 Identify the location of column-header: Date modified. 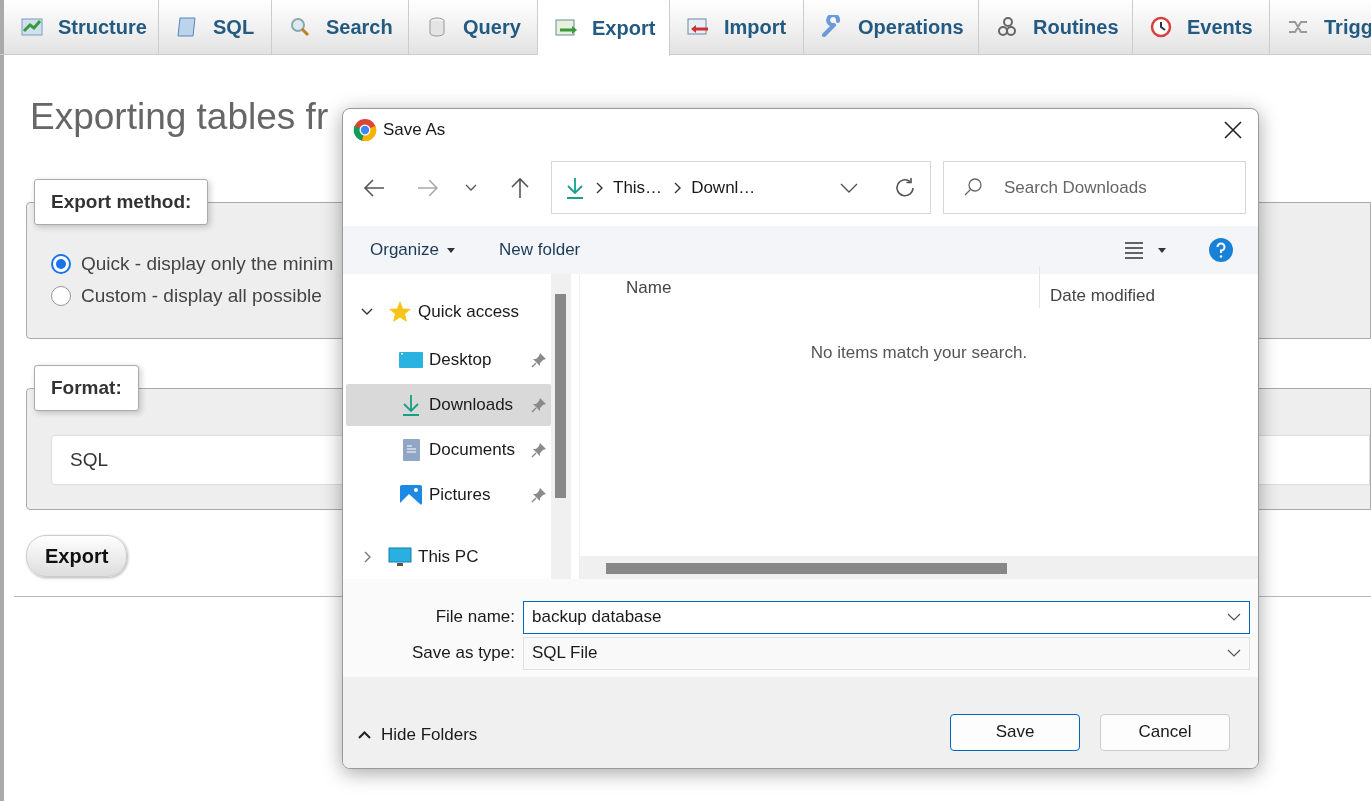
(1097, 295).